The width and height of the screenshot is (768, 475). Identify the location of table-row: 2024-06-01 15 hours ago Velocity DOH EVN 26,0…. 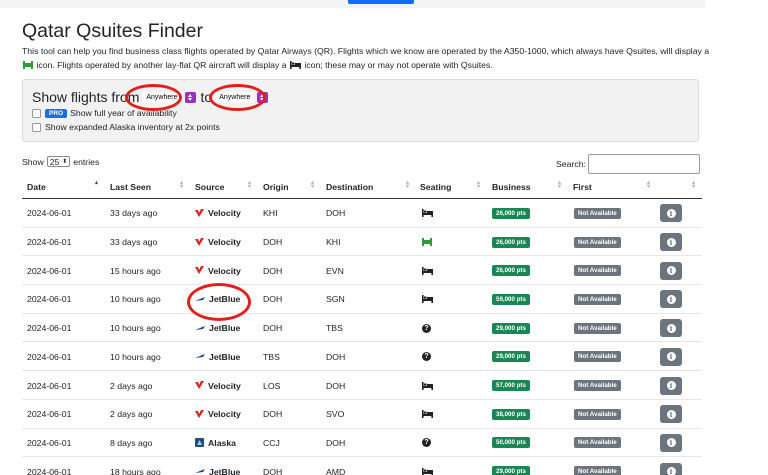
(362, 271).